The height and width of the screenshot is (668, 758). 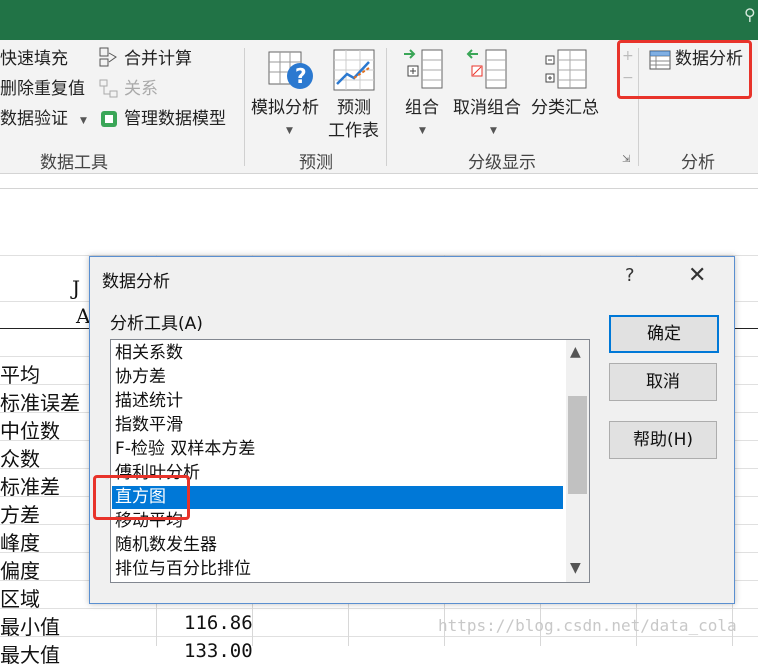 What do you see at coordinates (664, 334) in the screenshot?
I see `ok-button: 确定` at bounding box center [664, 334].